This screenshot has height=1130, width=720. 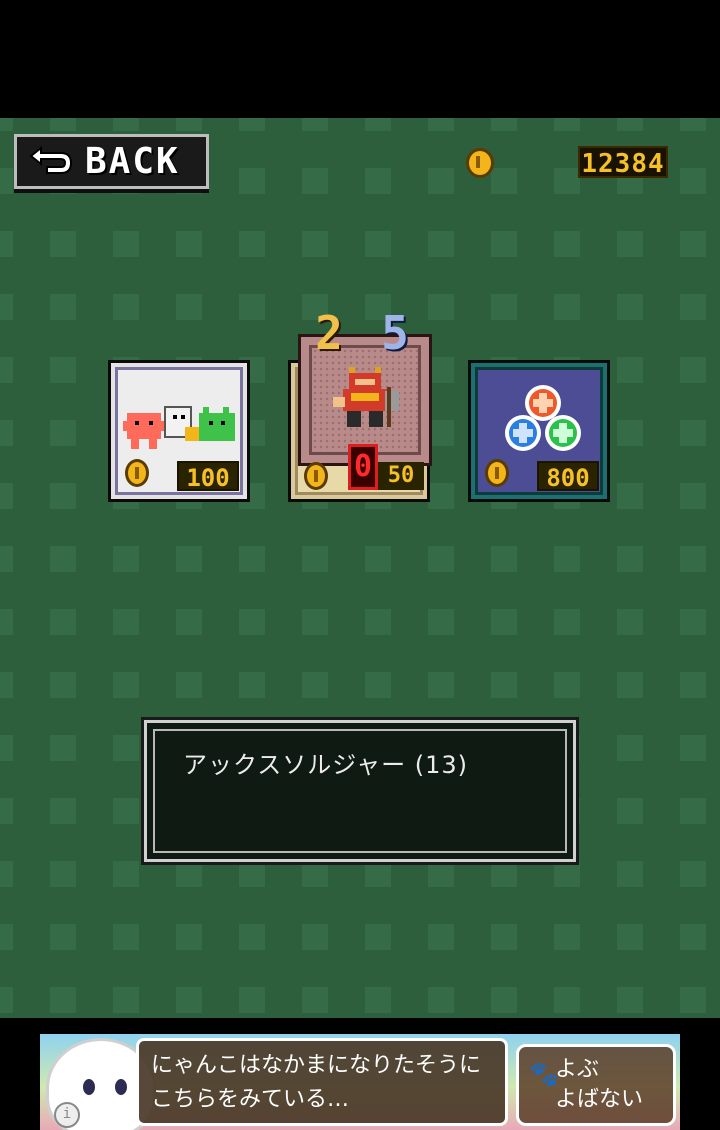 I want to click on card-price-partial: 50, so click(x=401, y=476).